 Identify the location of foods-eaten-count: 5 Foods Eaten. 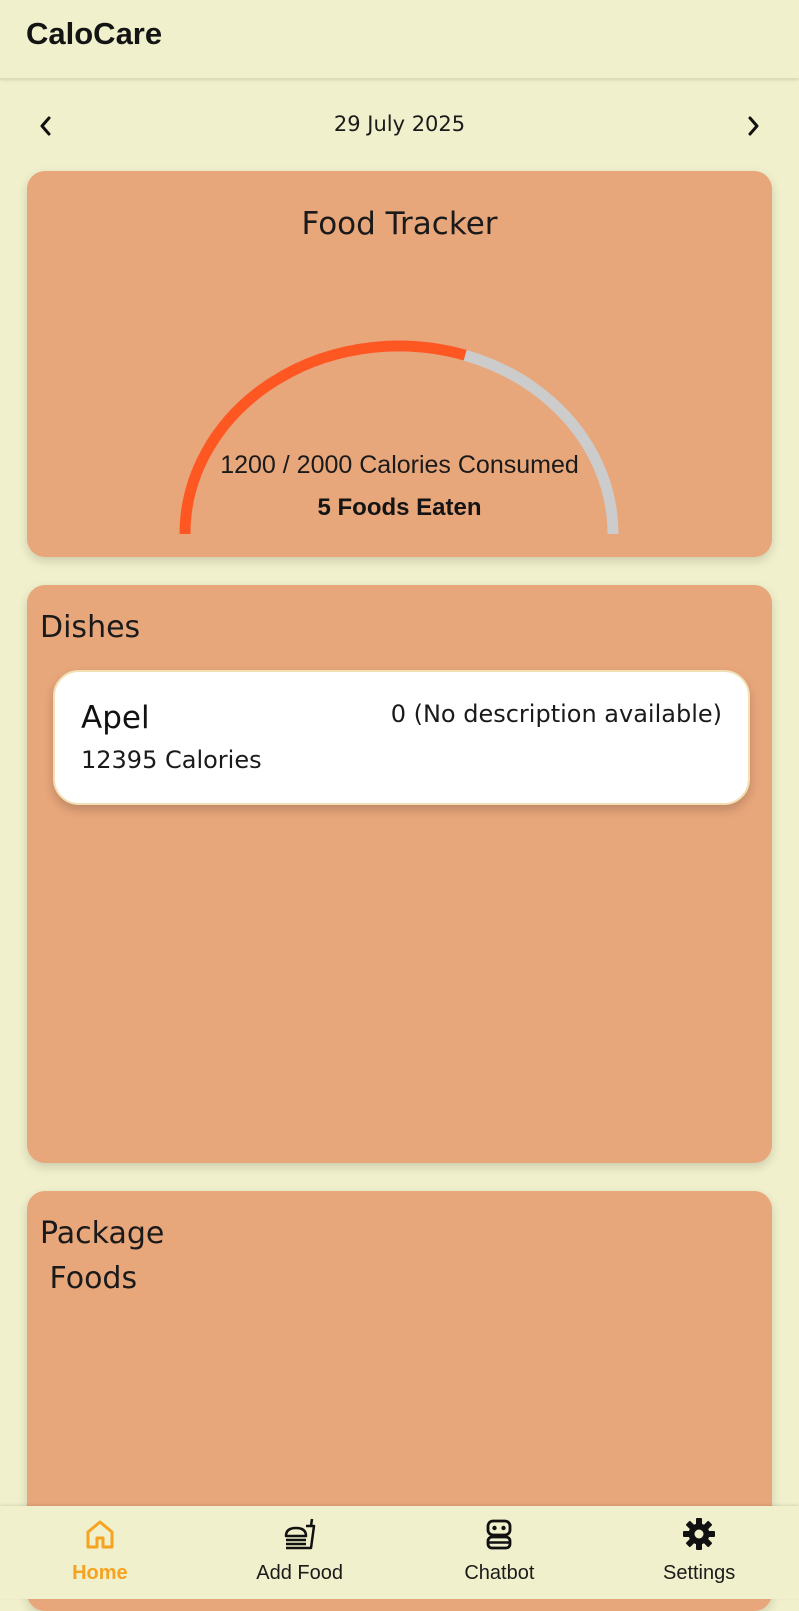
(399, 507).